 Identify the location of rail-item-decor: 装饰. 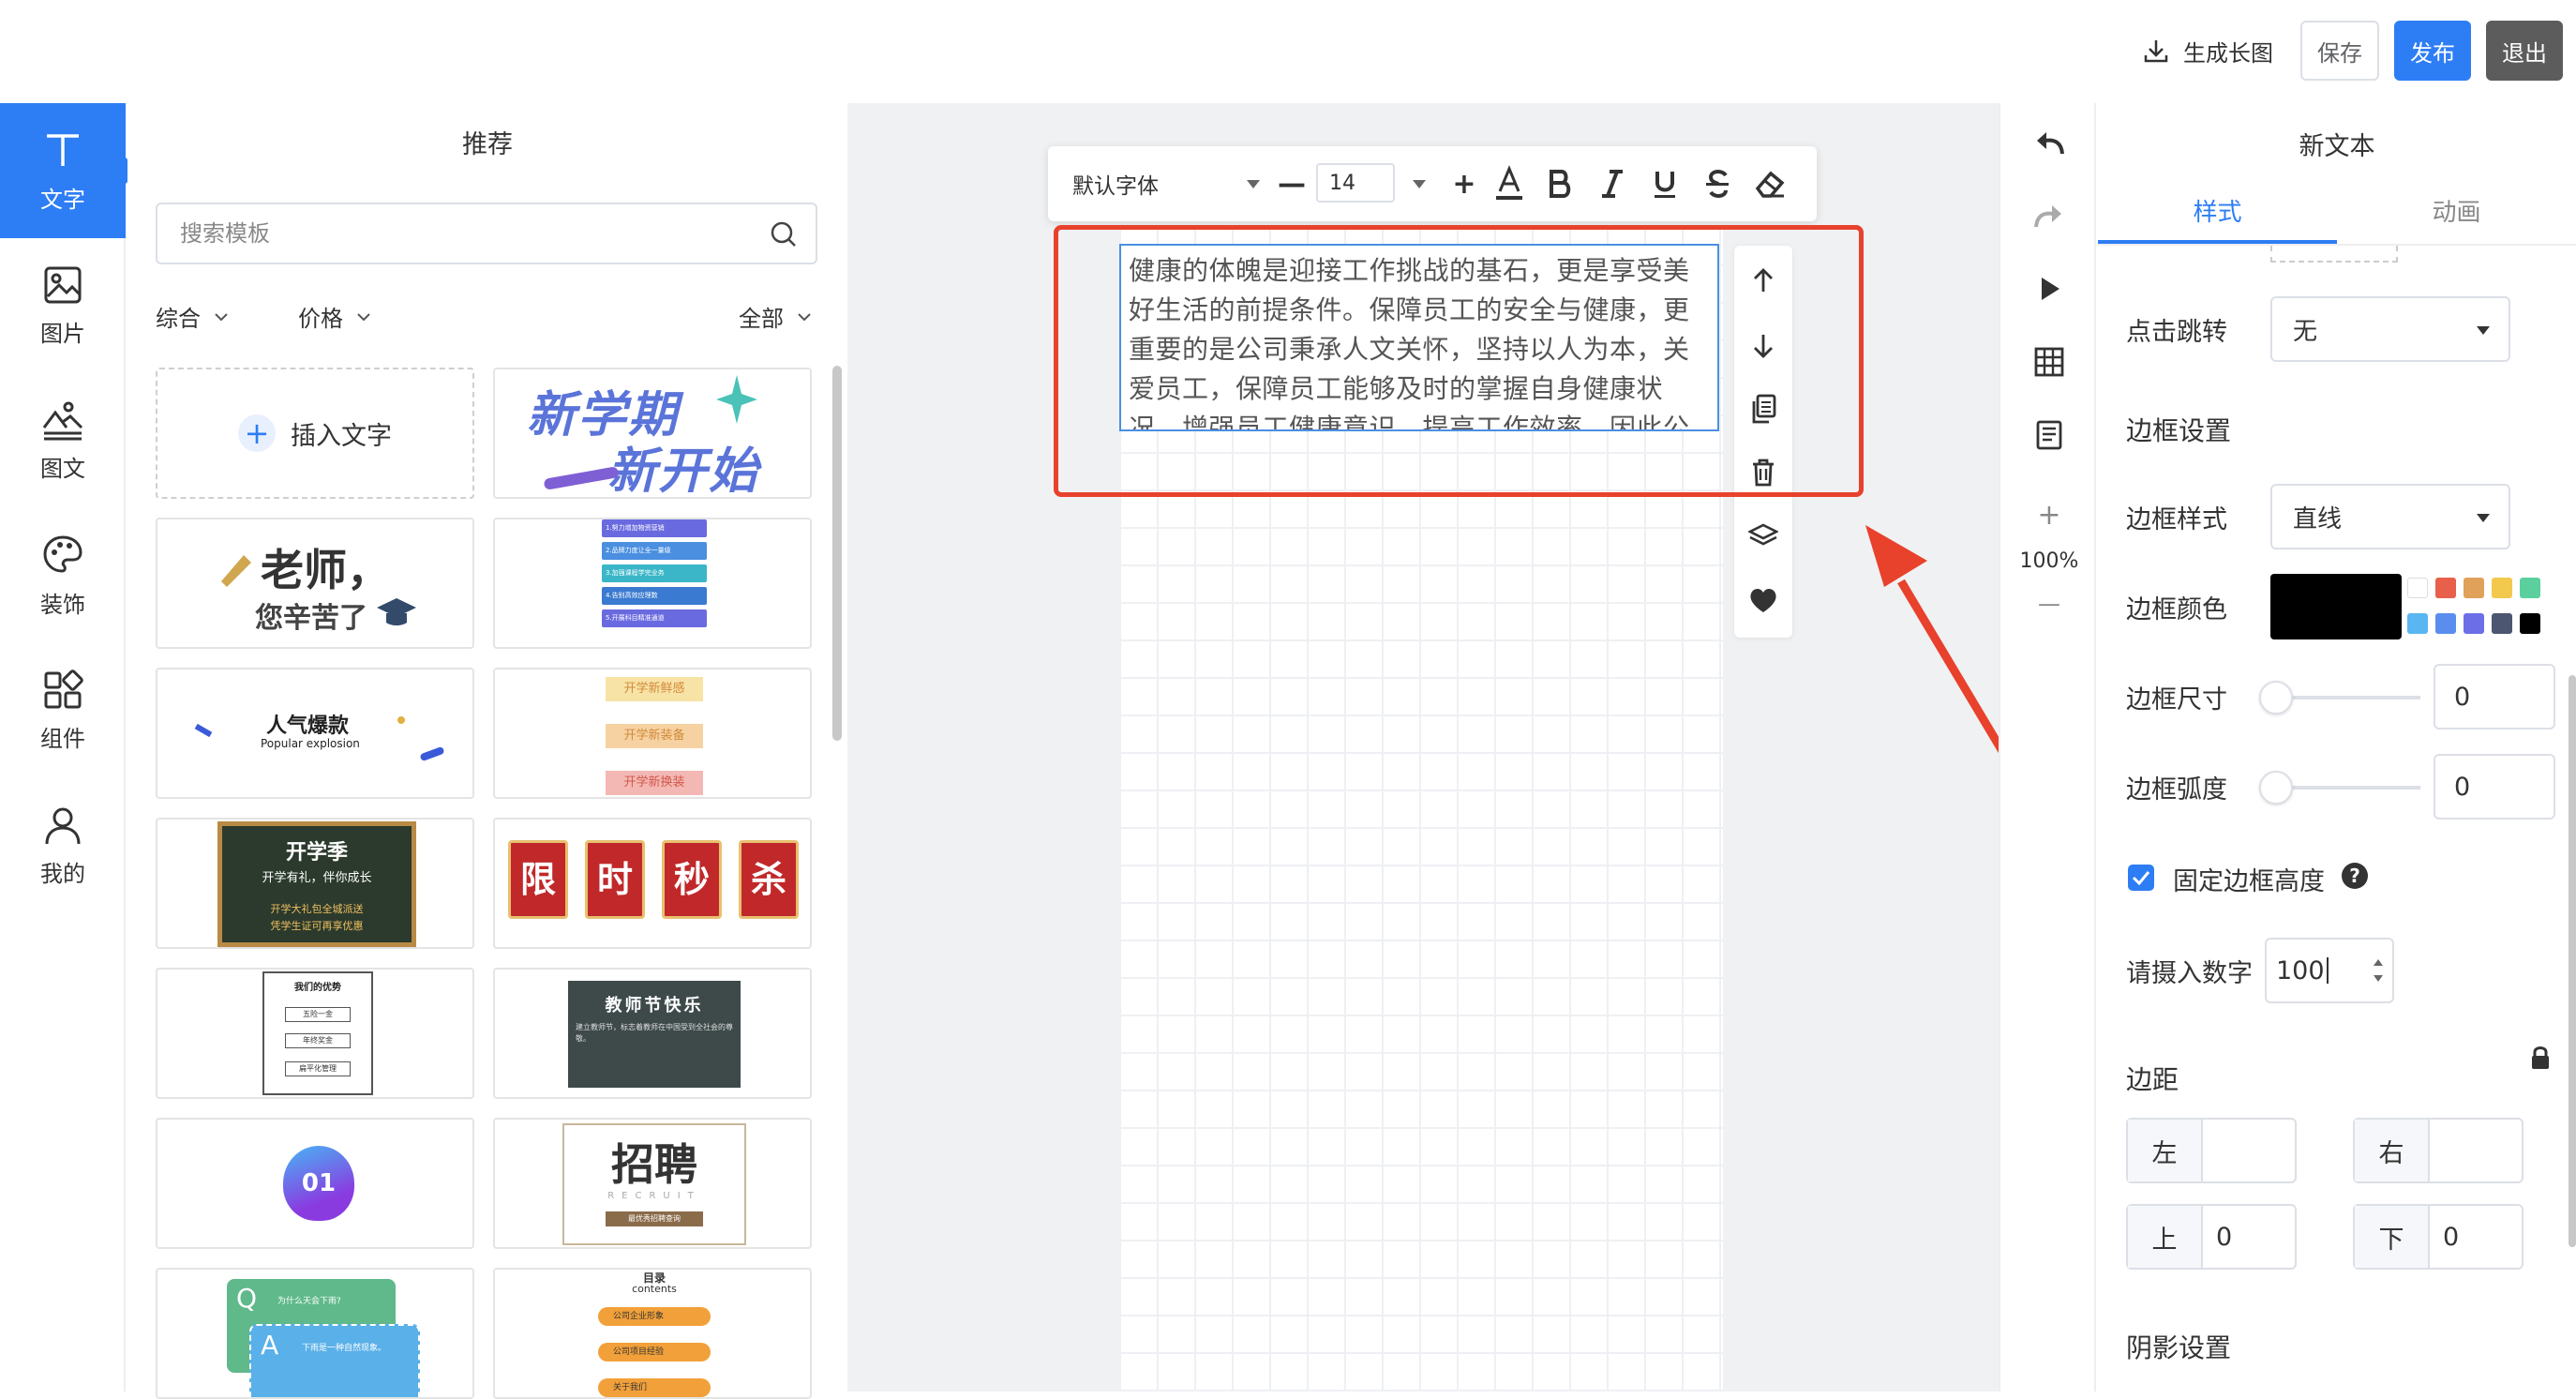
(63, 575).